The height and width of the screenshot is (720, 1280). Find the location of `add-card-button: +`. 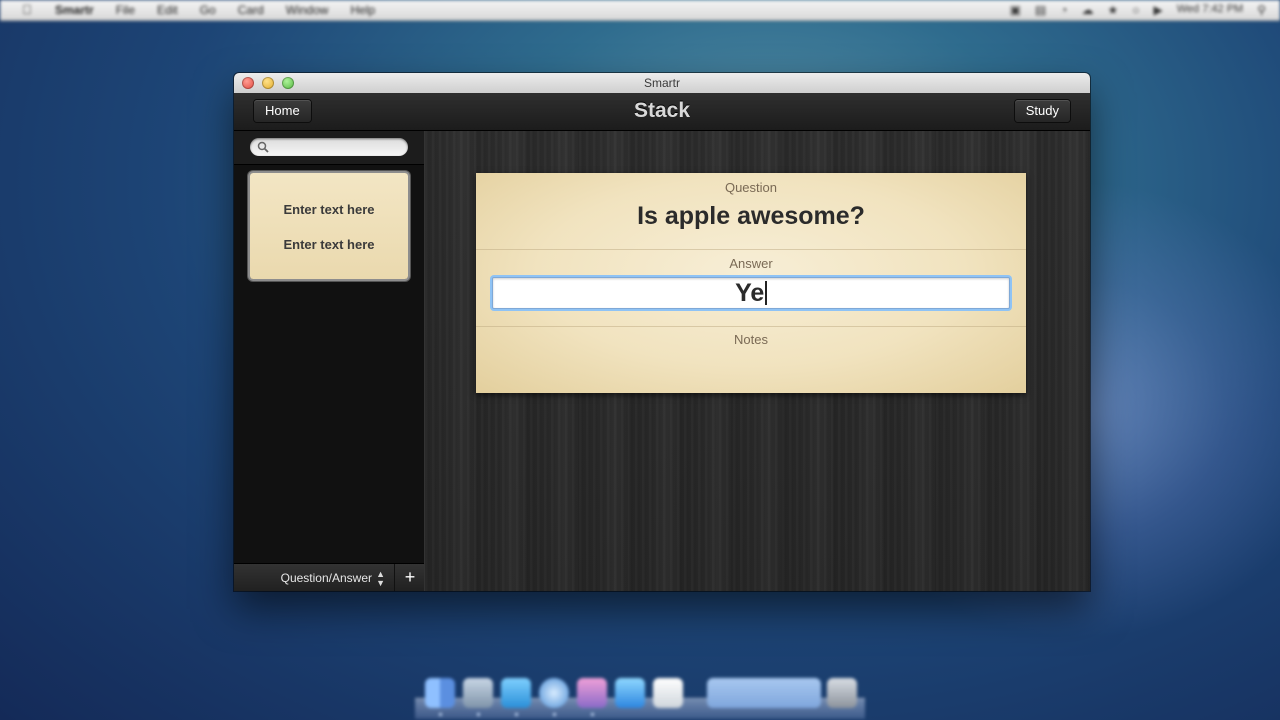

add-card-button: + is located at coordinates (409, 577).